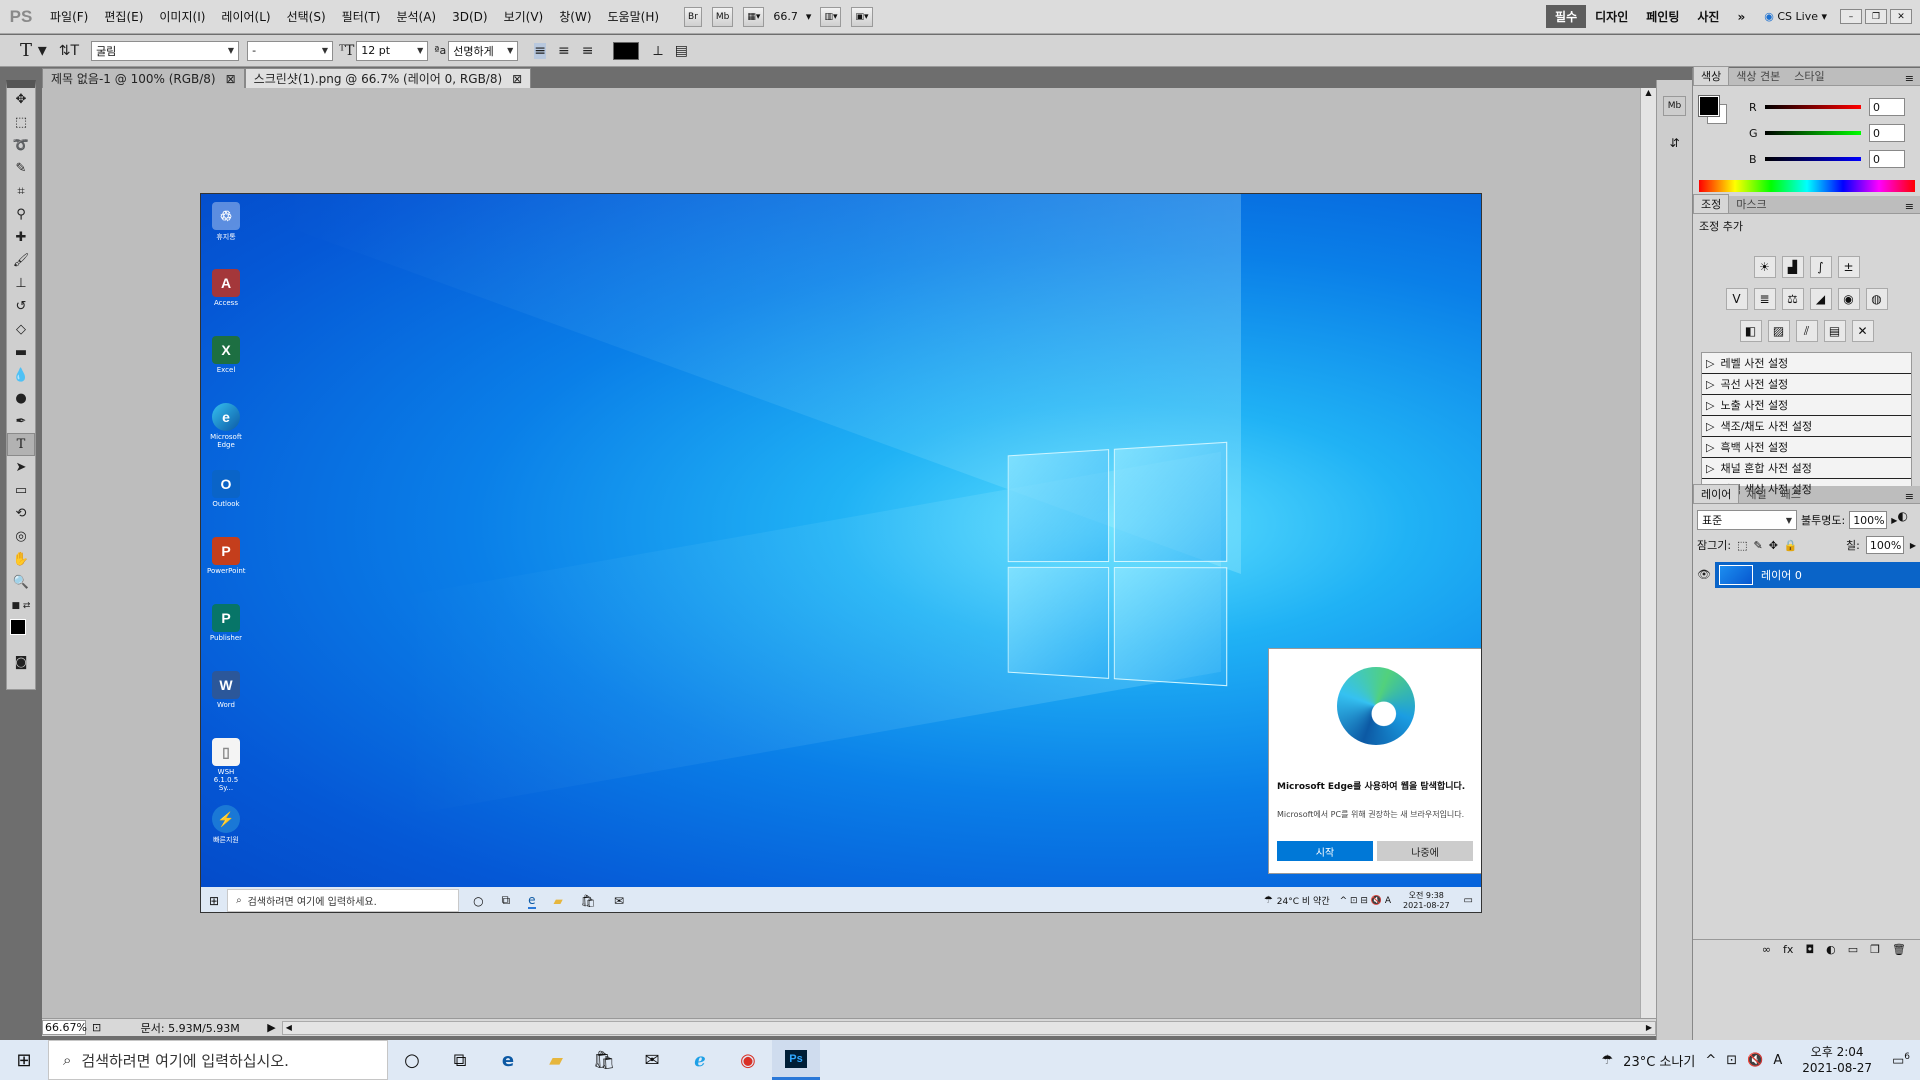  What do you see at coordinates (21, 662) in the screenshot?
I see `quick-mask-icon: ◙` at bounding box center [21, 662].